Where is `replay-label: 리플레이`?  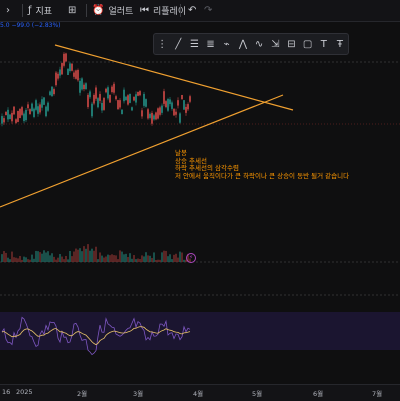
replay-label: 리플레이 is located at coordinates (170, 12).